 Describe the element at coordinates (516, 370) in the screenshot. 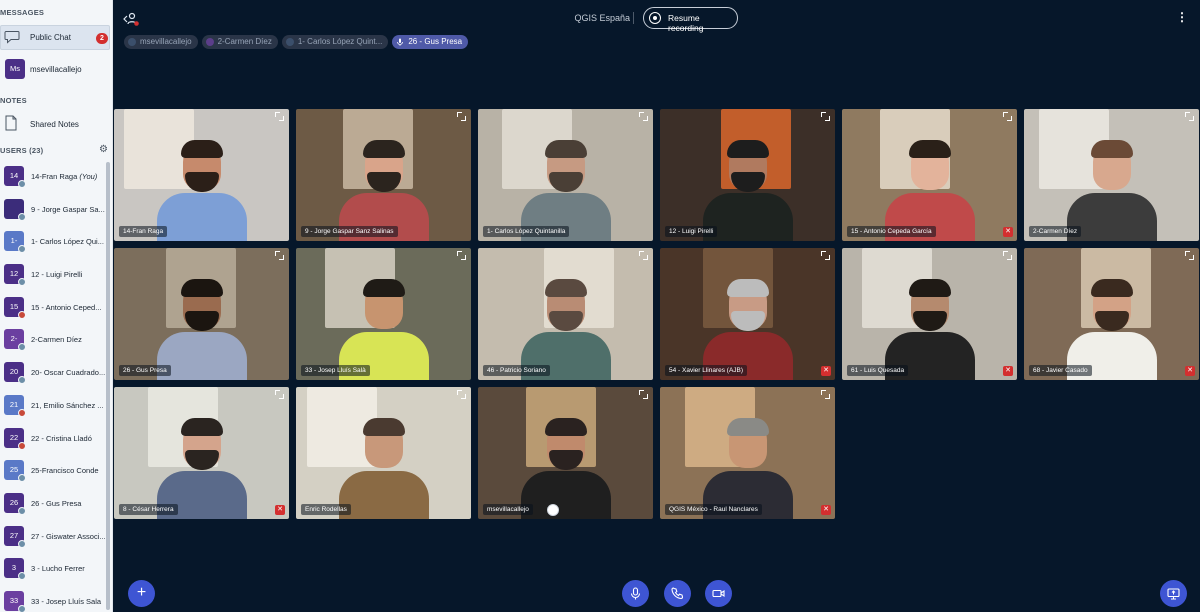

I see `video-name-label: 46 - Patricio Soriano` at that location.